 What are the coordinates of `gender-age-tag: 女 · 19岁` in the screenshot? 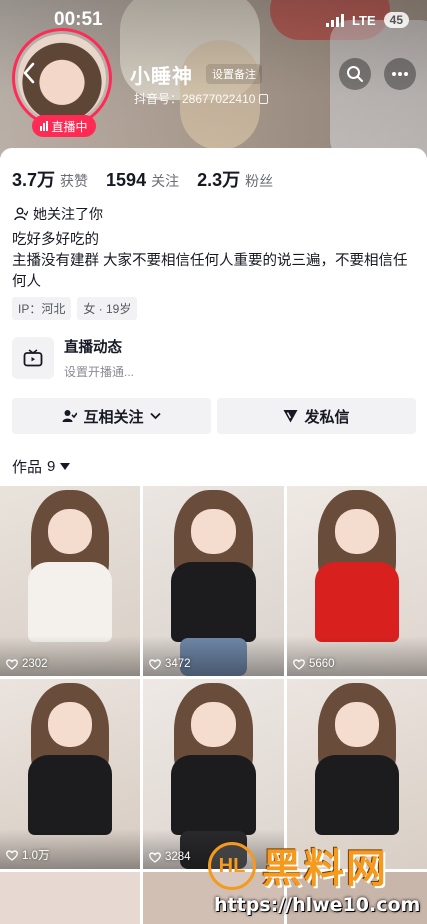 It's located at (107, 308).